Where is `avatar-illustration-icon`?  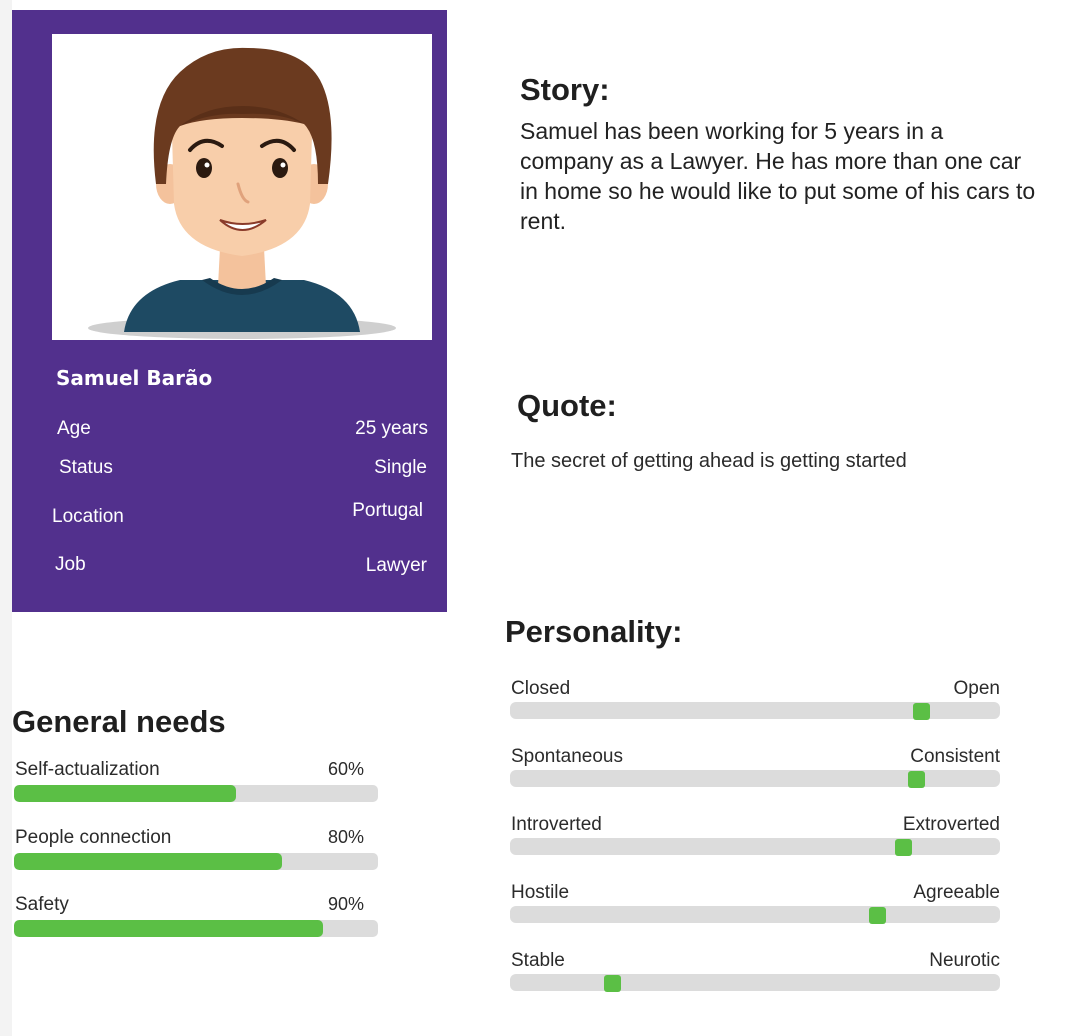
avatar-illustration-icon is located at coordinates (242, 193).